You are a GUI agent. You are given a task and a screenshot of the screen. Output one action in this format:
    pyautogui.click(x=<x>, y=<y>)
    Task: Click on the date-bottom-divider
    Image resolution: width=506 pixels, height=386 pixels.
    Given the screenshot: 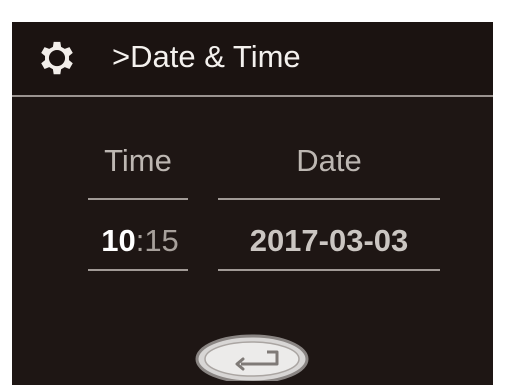 What is the action you would take?
    pyautogui.click(x=329, y=270)
    